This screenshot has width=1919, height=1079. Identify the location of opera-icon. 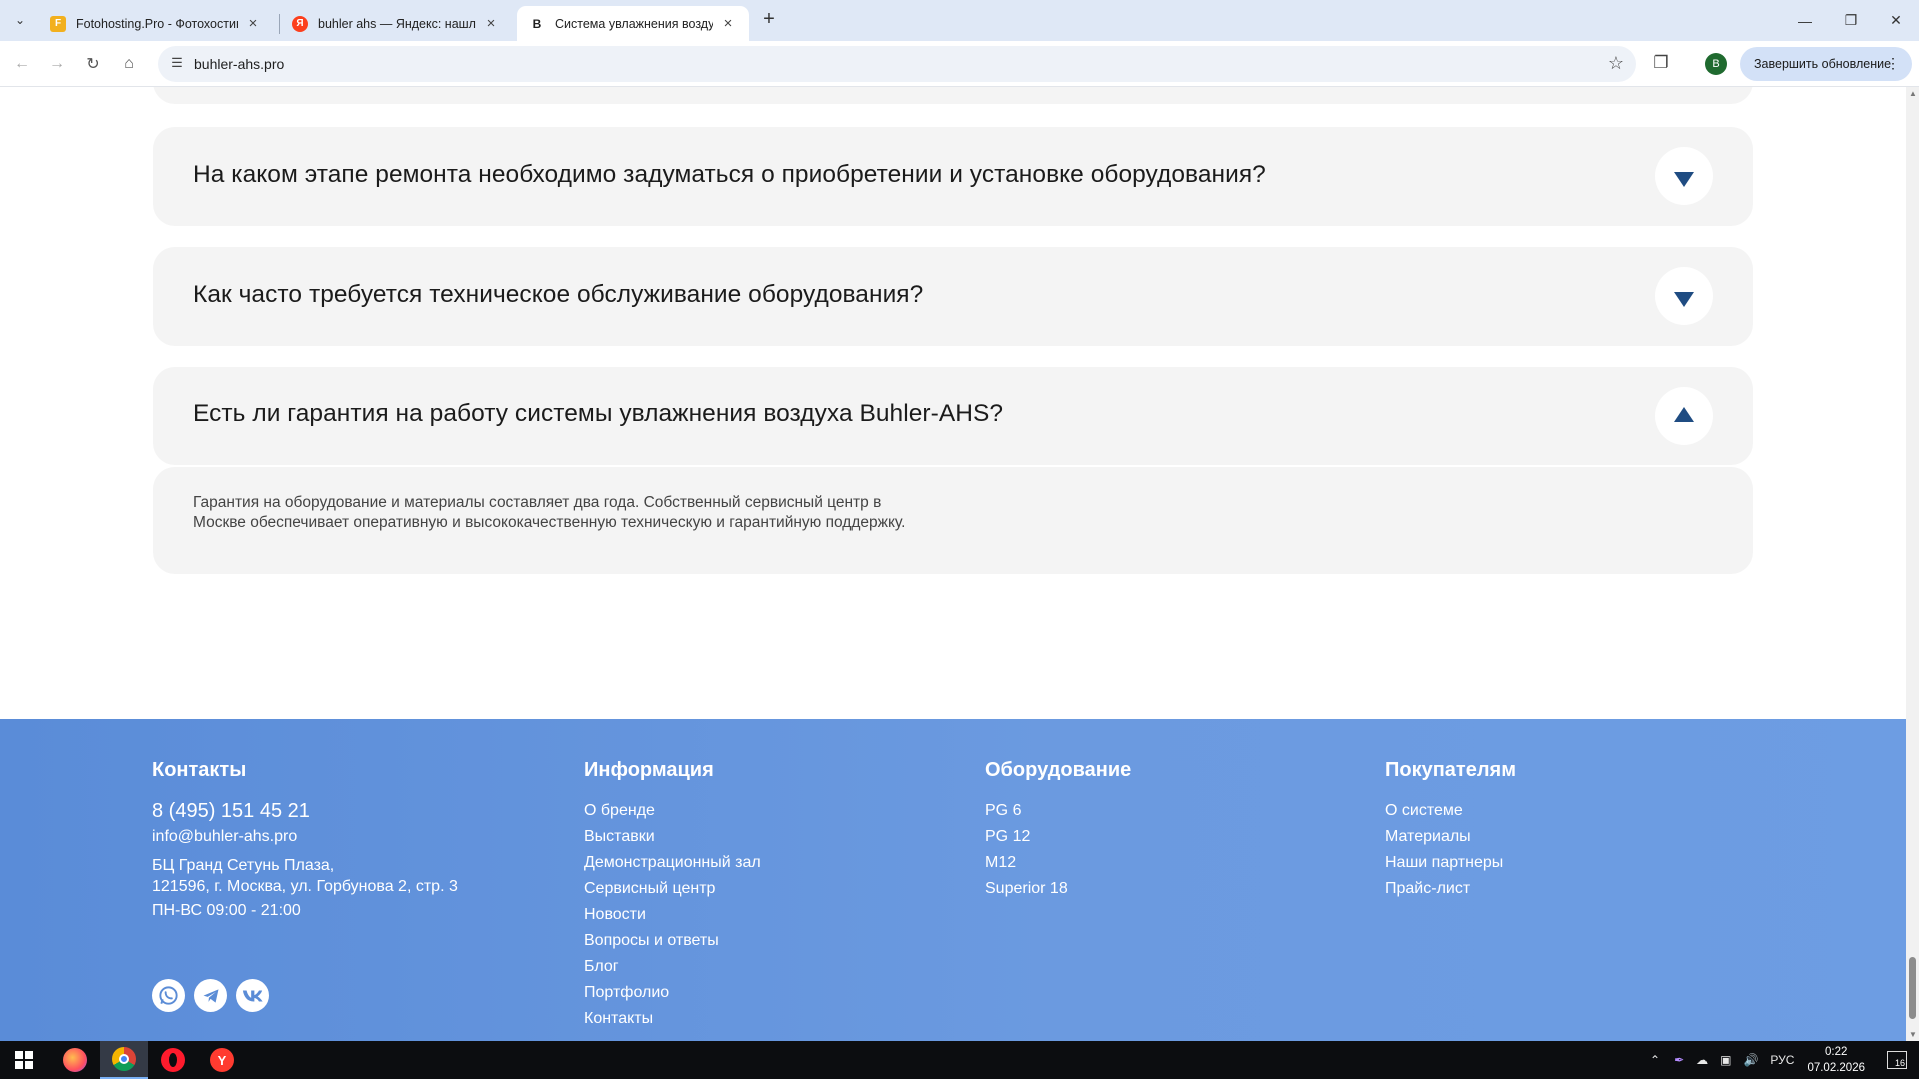
(173, 1060).